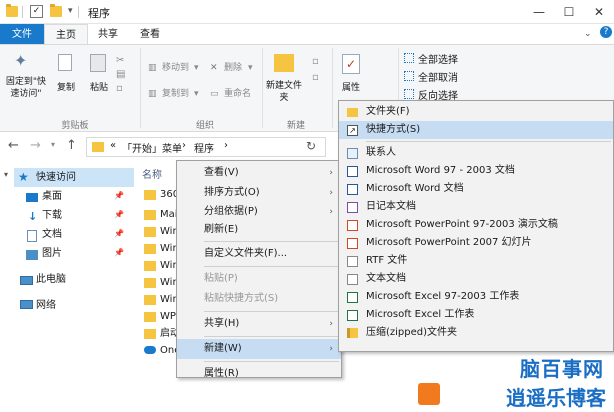  What do you see at coordinates (150, 350) in the screenshot?
I see `onedrive-icon` at bounding box center [150, 350].